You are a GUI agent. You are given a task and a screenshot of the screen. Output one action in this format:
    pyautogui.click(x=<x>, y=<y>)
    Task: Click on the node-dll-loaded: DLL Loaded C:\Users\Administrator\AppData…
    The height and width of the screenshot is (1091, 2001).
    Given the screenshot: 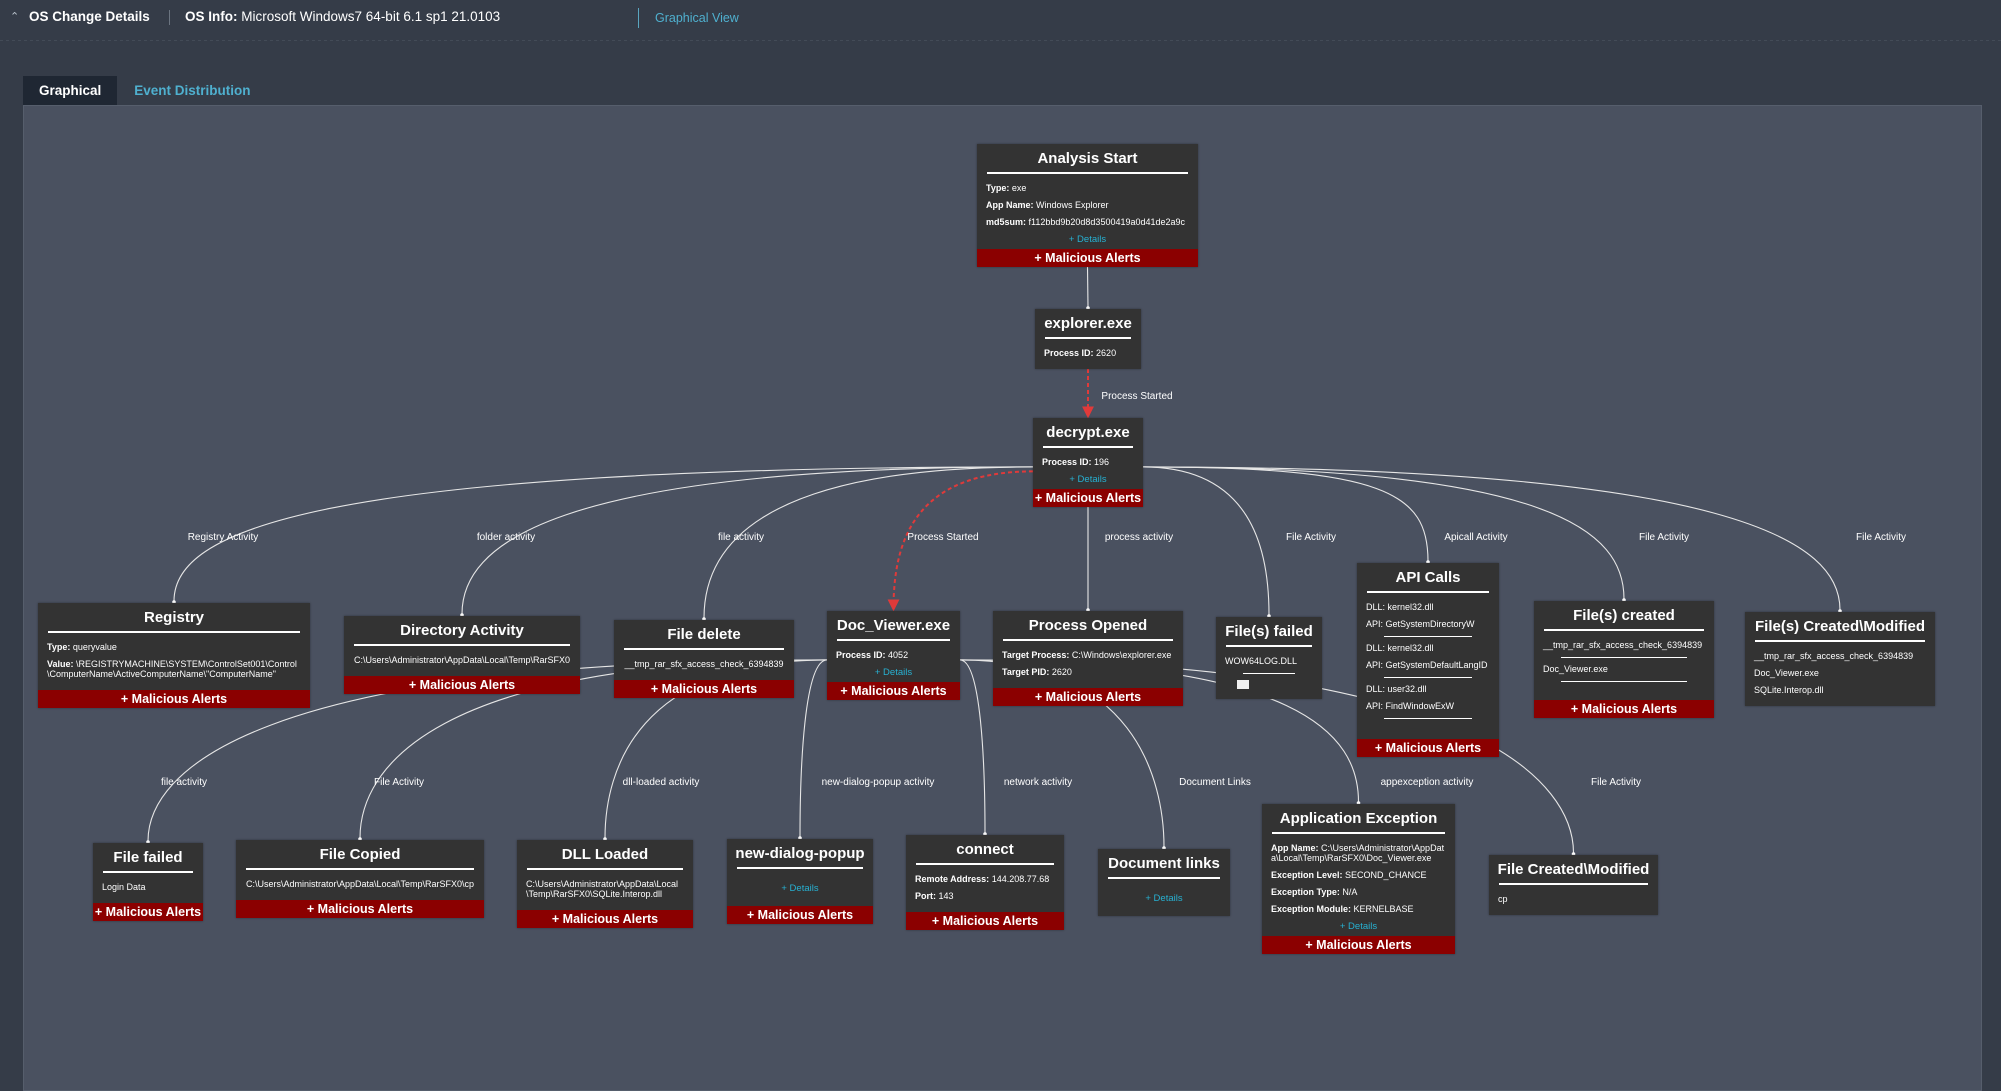 What is the action you would take?
    pyautogui.click(x=605, y=884)
    